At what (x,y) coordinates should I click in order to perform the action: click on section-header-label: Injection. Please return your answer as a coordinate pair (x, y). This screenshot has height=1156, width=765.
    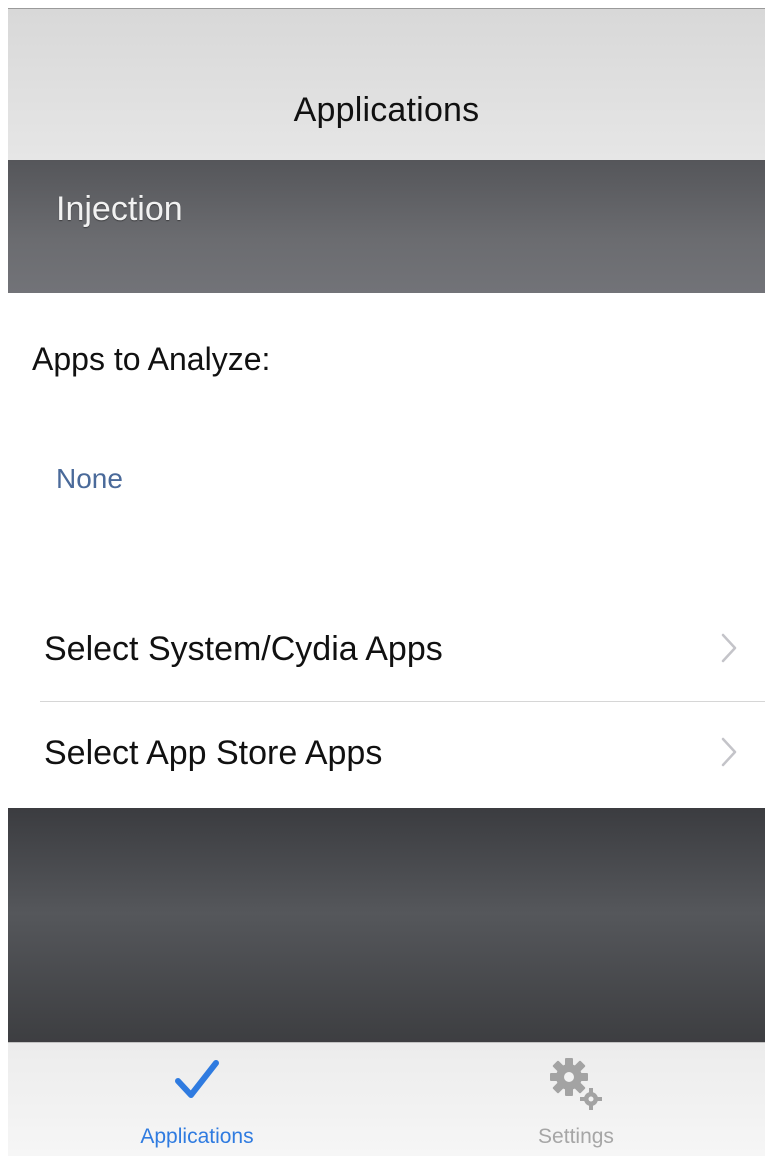
    Looking at the image, I should click on (119, 209).